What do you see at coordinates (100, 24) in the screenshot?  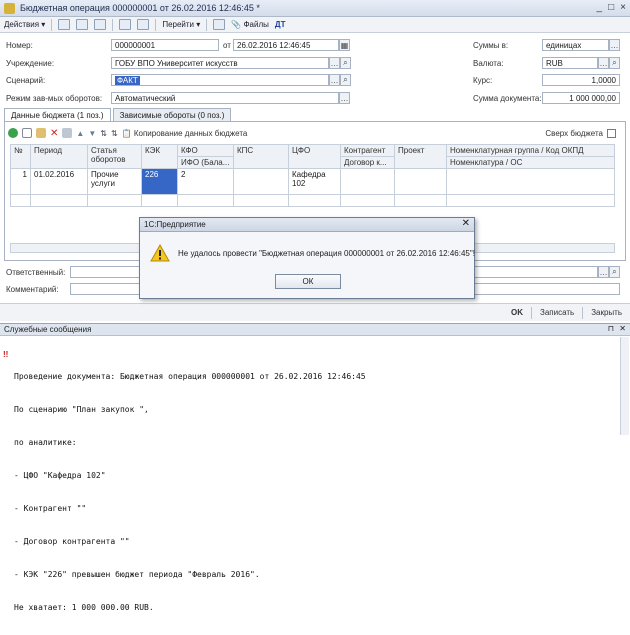 I see `copy-icon` at bounding box center [100, 24].